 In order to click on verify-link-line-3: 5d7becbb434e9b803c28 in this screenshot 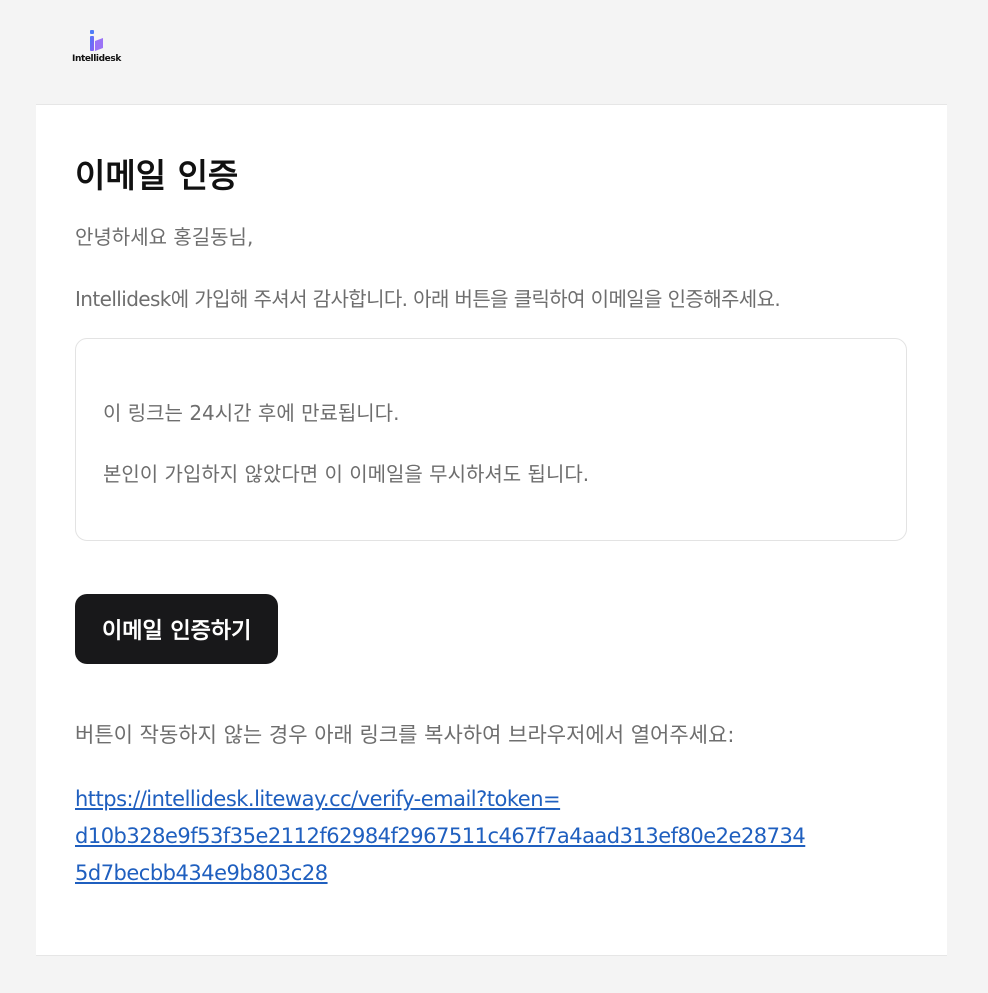, I will do `click(201, 873)`.